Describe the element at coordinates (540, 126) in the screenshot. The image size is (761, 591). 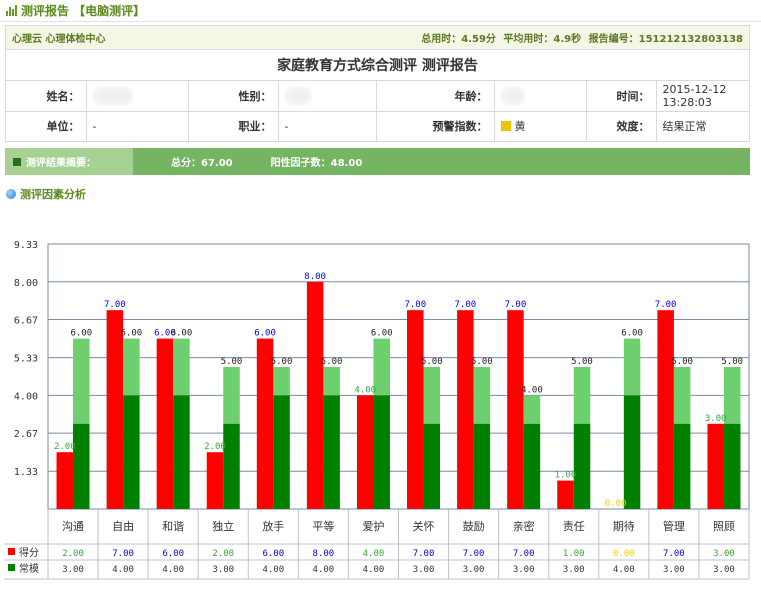
I see `warning-value: 黄` at that location.